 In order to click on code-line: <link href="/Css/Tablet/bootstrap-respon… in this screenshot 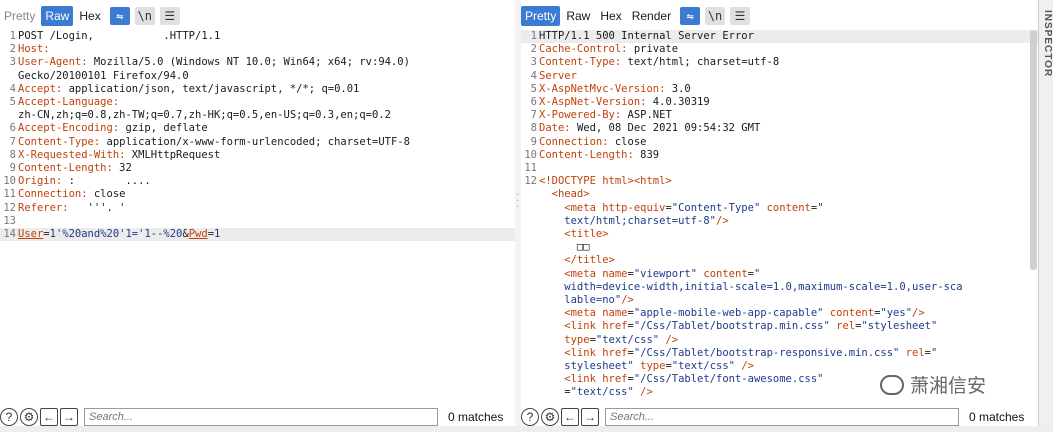, I will do `click(779, 353)`.